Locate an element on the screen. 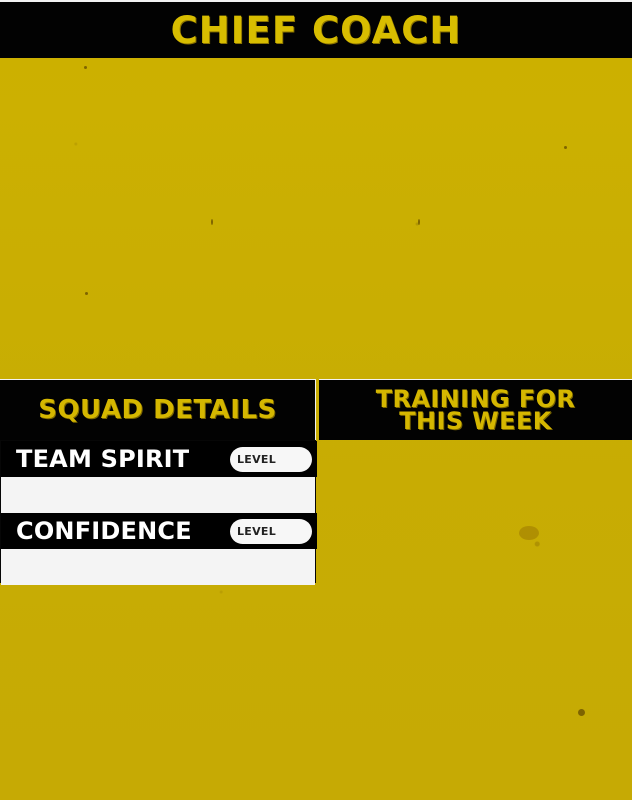 The width and height of the screenshot is (632, 800). training-week-title: TRAINING FOR THIS WEEK is located at coordinates (476, 411).